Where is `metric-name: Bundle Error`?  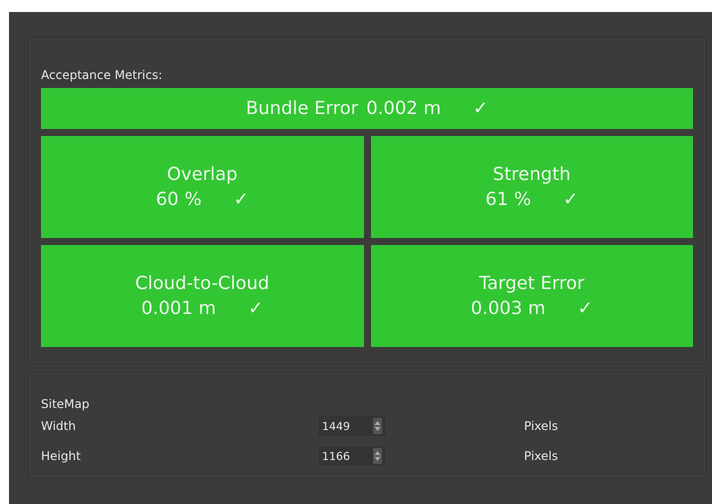
metric-name: Bundle Error is located at coordinates (302, 108).